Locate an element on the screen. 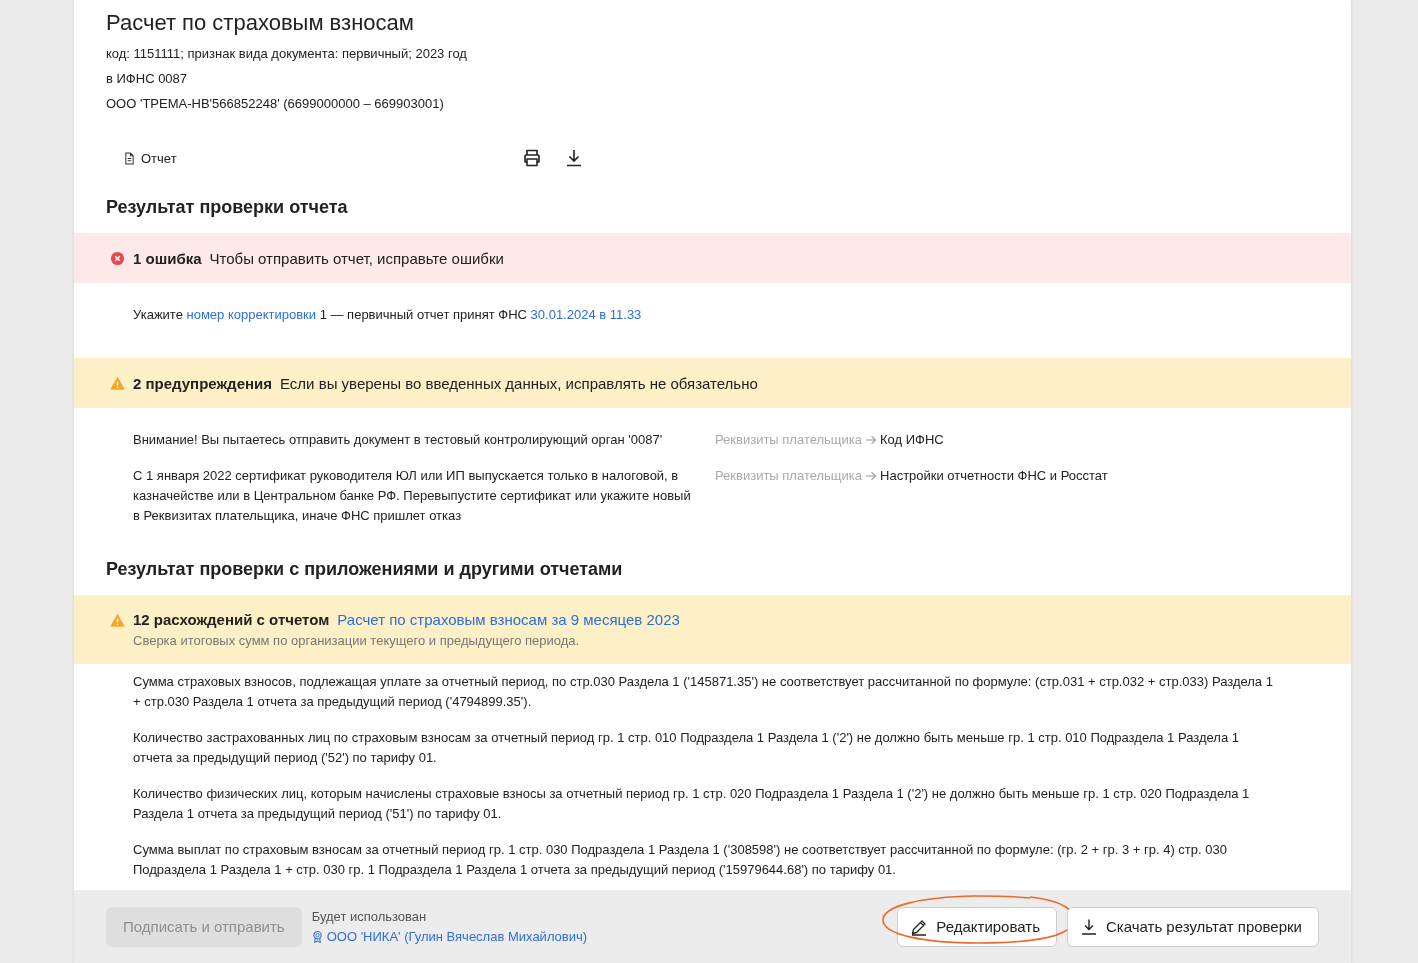 The height and width of the screenshot is (963, 1418). banner-message: Если вы уверены во введенных данных, исправлять не обязательно is located at coordinates (519, 383).